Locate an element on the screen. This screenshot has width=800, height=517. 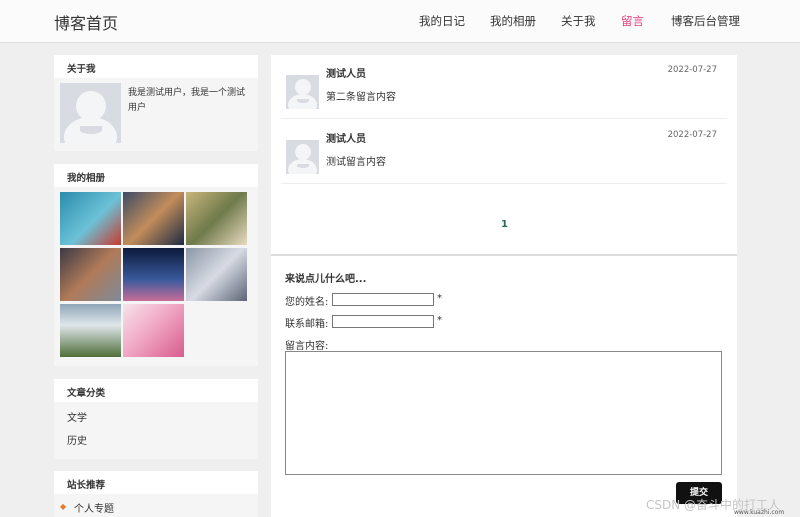
avatar is located at coordinates (90, 113).